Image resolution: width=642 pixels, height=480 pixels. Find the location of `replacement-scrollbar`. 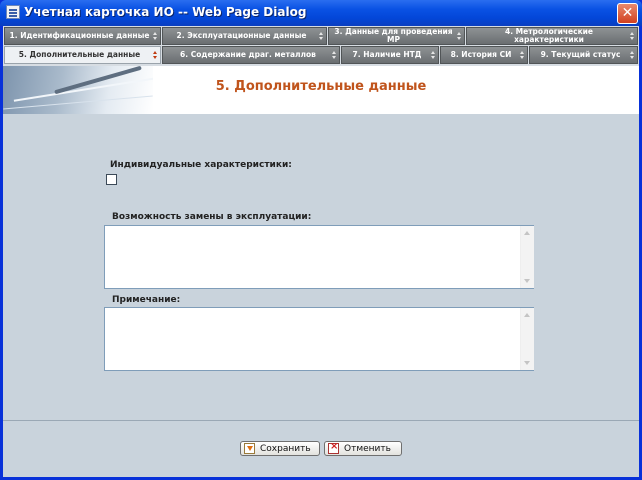

replacement-scrollbar is located at coordinates (527, 257).